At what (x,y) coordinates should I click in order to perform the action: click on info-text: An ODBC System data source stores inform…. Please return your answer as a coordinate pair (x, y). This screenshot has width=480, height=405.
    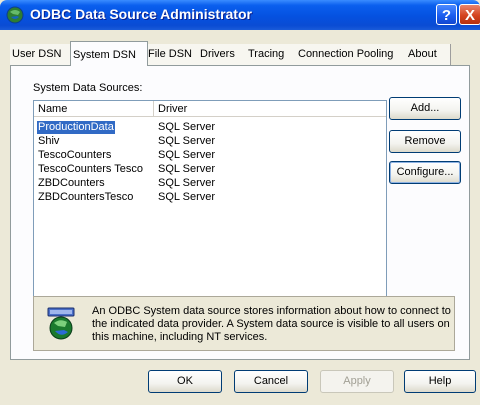
    Looking at the image, I should click on (271, 324).